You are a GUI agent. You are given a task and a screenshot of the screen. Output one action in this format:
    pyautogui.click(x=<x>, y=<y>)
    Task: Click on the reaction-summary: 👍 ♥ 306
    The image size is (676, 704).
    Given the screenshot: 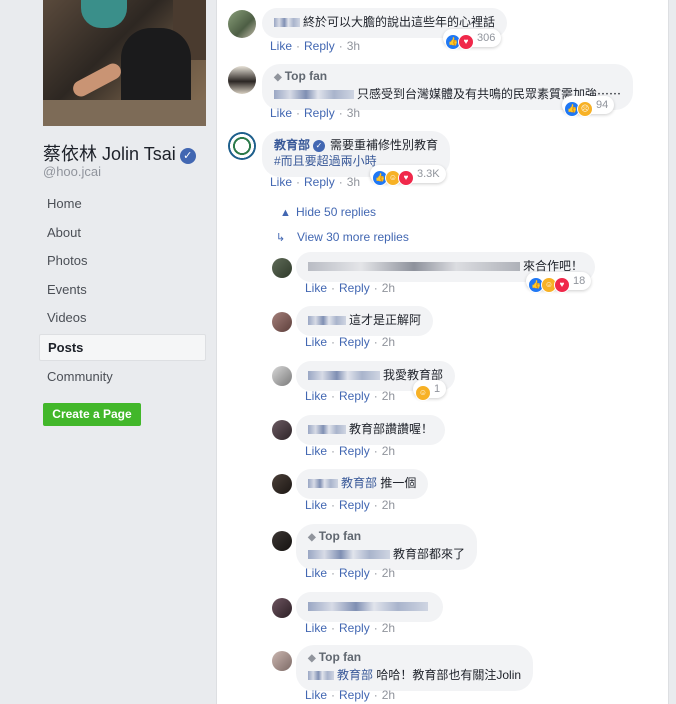 What is the action you would take?
    pyautogui.click(x=472, y=39)
    